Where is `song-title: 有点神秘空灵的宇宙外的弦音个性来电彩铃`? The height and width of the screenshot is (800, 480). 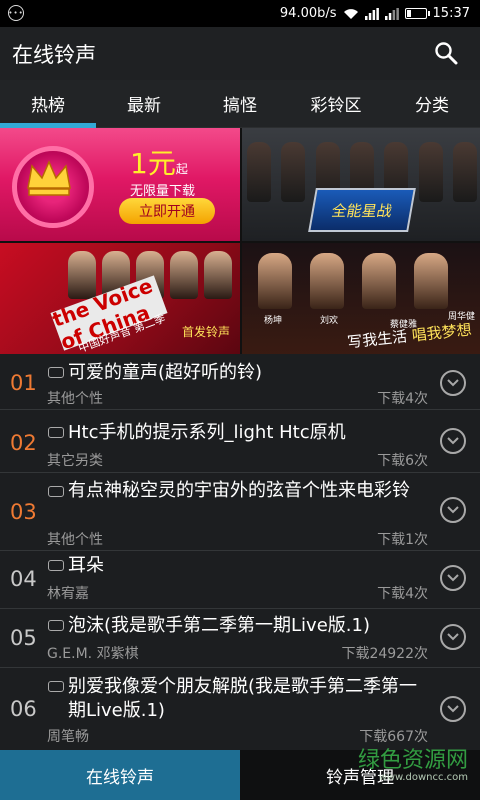
song-title: 有点神秘空灵的宇宙外的弦音个性来电彩铃 is located at coordinates (239, 490).